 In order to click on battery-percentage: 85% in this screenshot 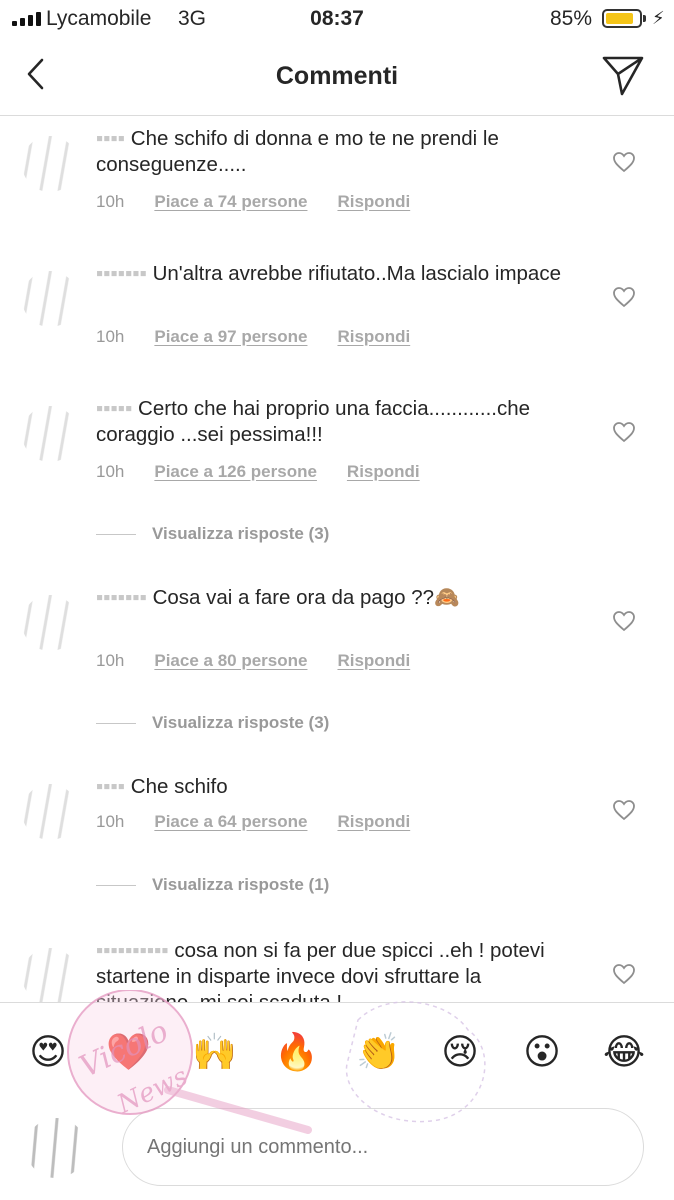, I will do `click(571, 18)`.